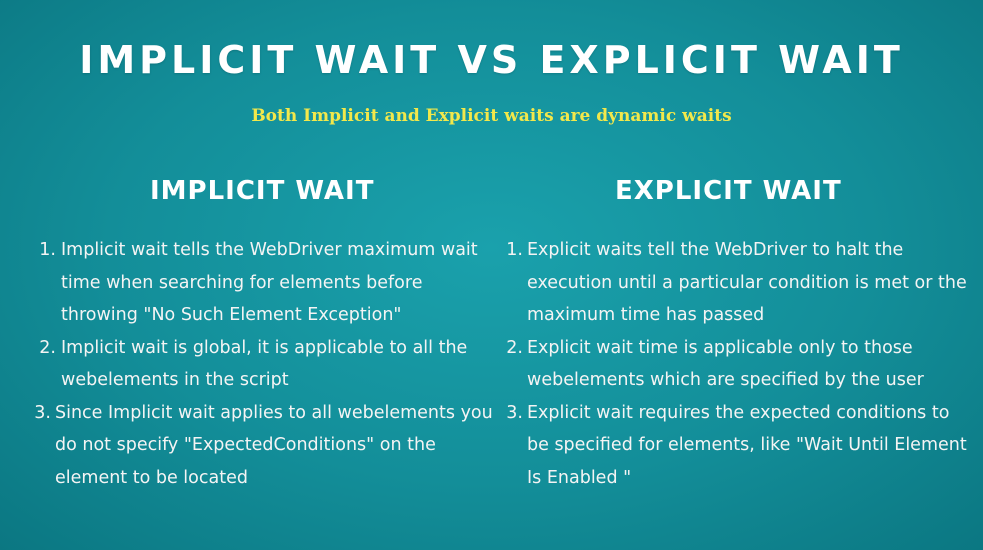 The height and width of the screenshot is (550, 983). What do you see at coordinates (262, 191) in the screenshot?
I see `implicit-wait-heading: IMPLICIT WAIT` at bounding box center [262, 191].